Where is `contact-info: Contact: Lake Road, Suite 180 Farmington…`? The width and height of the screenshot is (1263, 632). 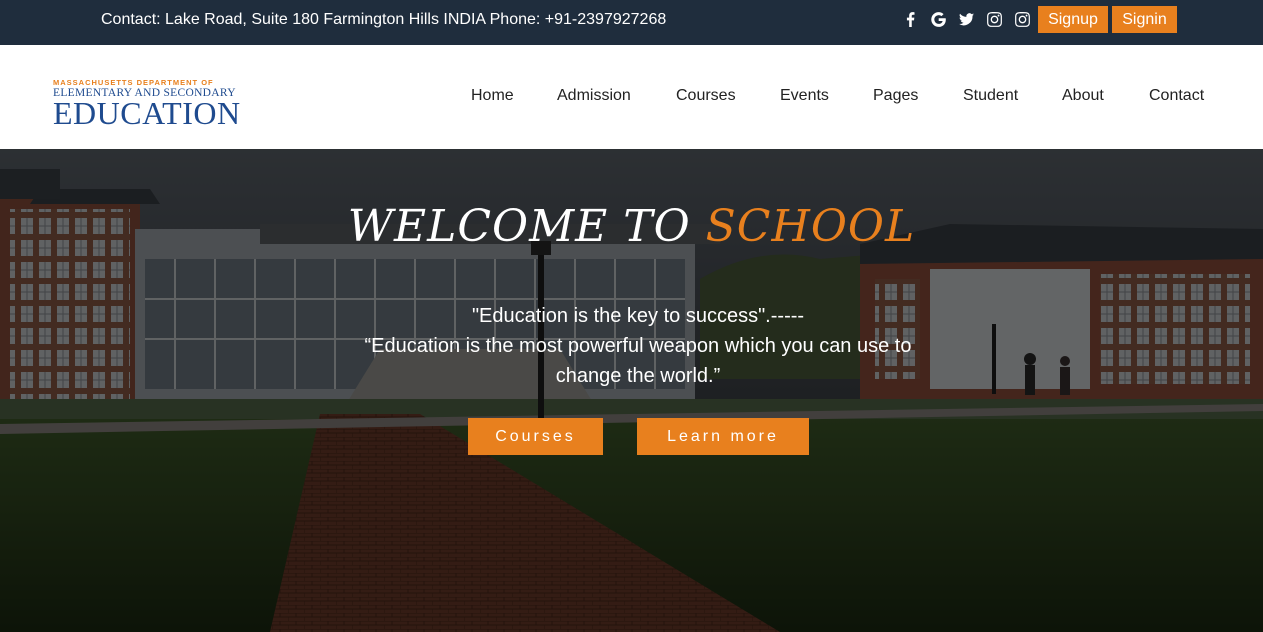 contact-info: Contact: Lake Road, Suite 180 Farmington… is located at coordinates (384, 19).